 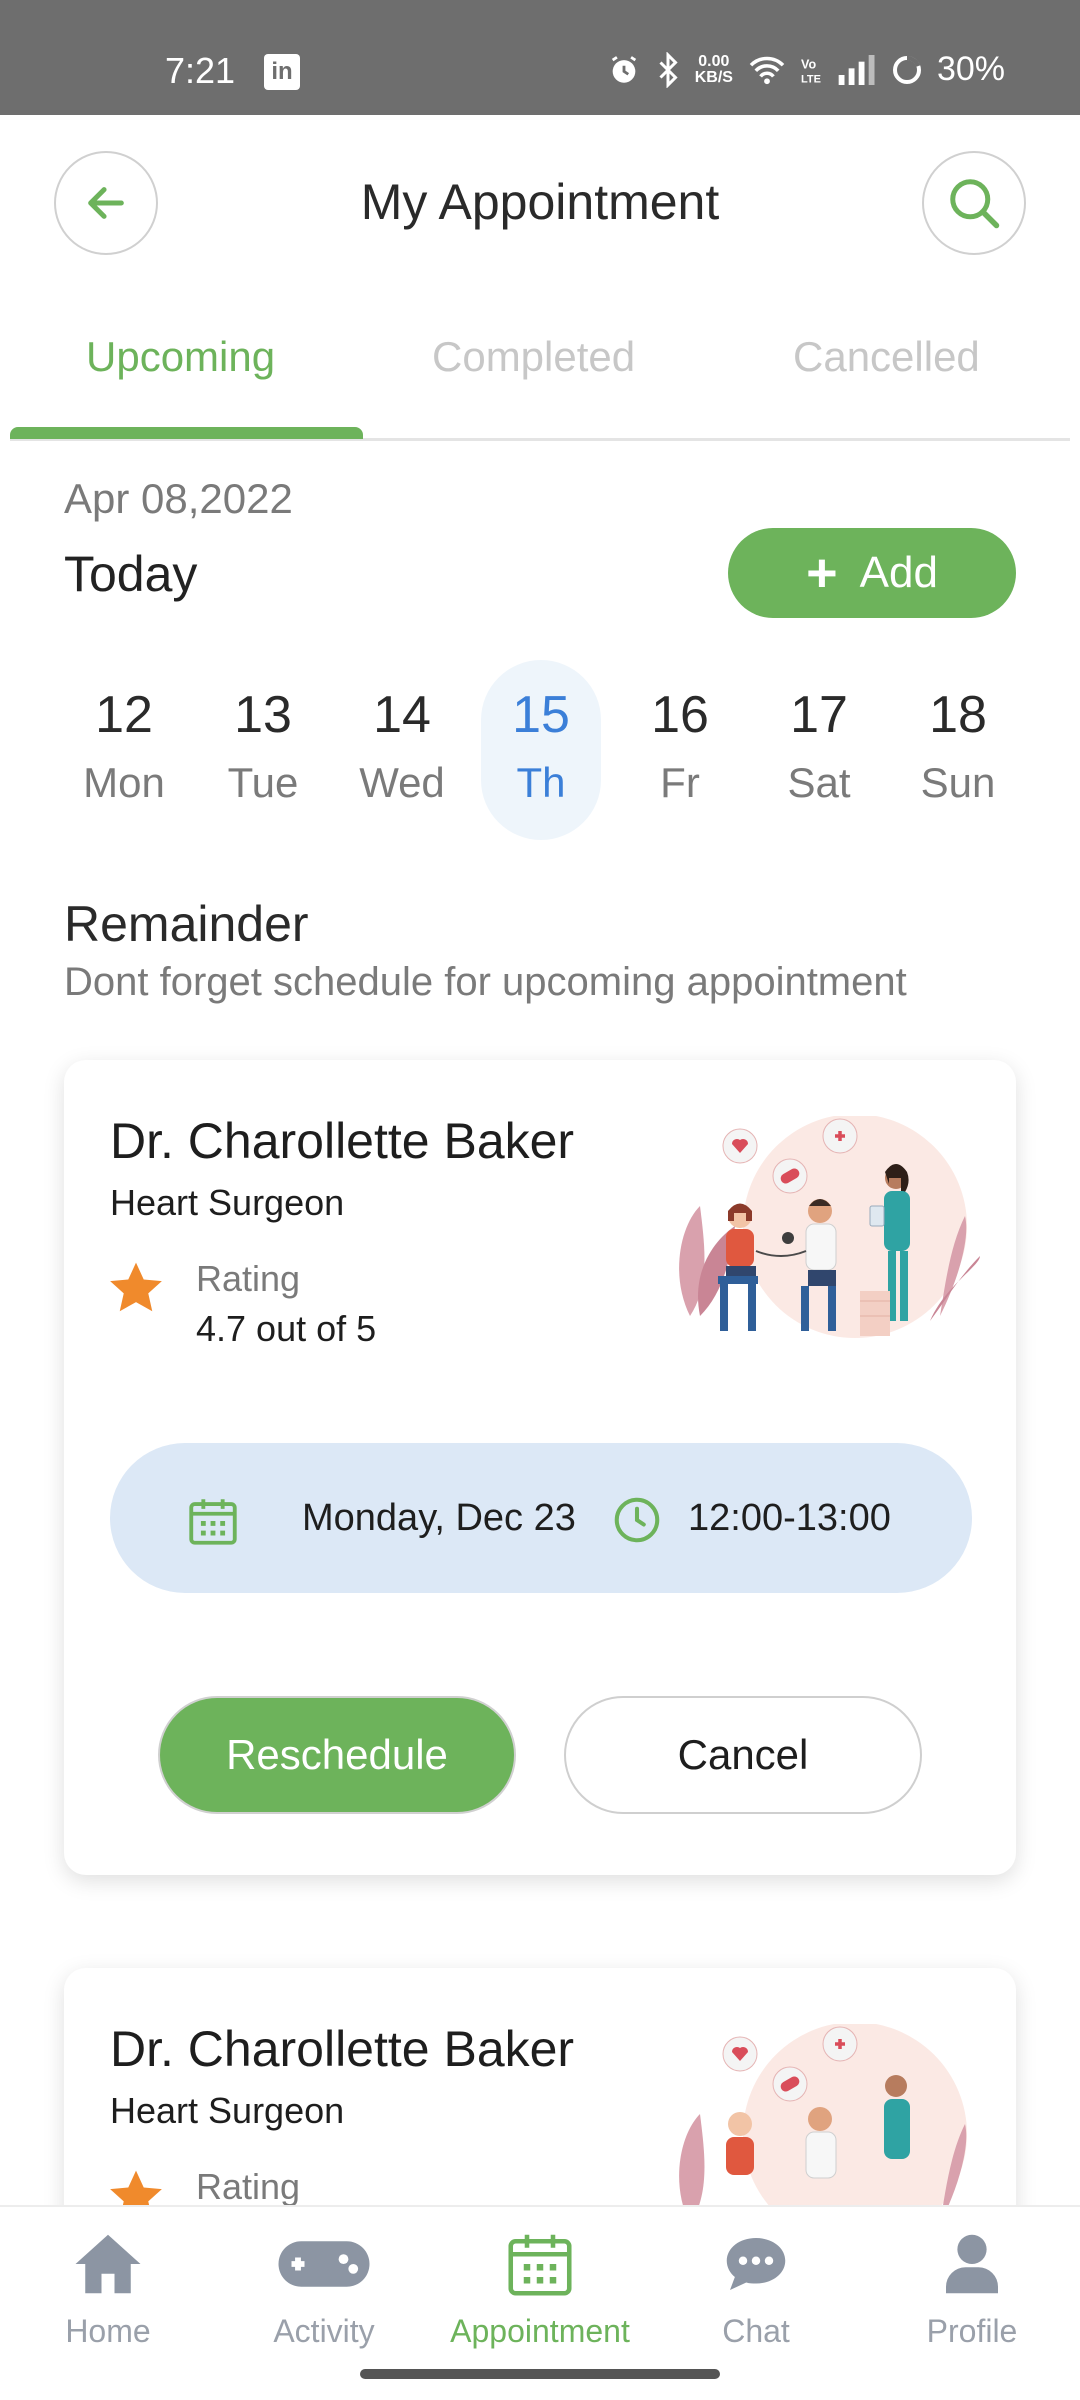 I want to click on page-title: My Appointment, so click(x=540, y=202).